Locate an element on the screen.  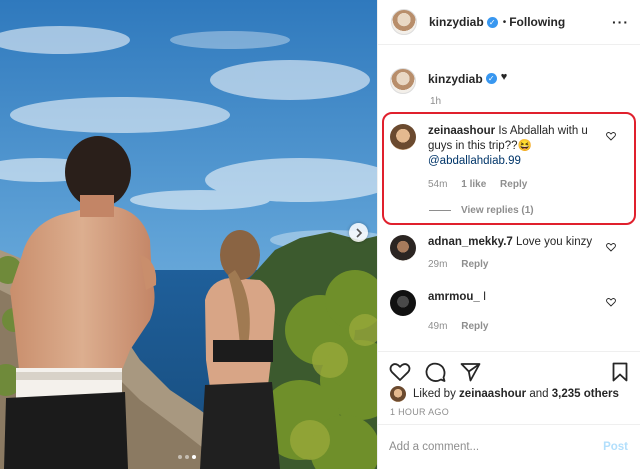
more-icon: ··· is located at coordinates (620, 22).